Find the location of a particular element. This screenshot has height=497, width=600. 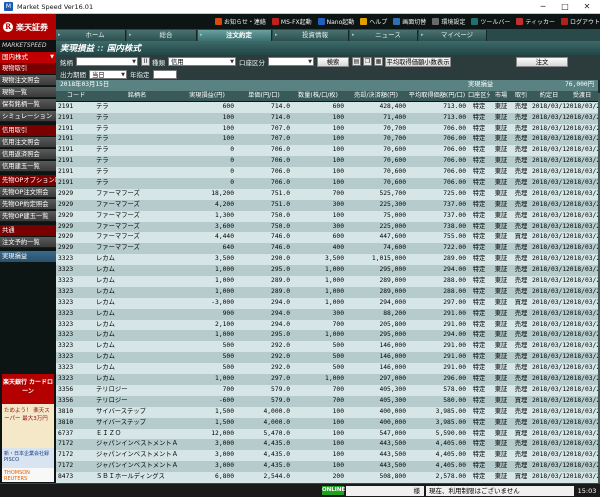

col-header-unit-price: 単価(円/口) is located at coordinates (264, 96).